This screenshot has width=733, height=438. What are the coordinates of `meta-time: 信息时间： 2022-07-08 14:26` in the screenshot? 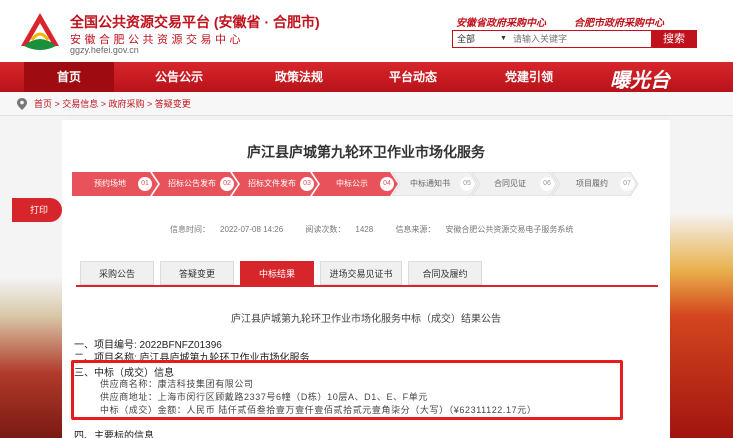 It's located at (231, 229).